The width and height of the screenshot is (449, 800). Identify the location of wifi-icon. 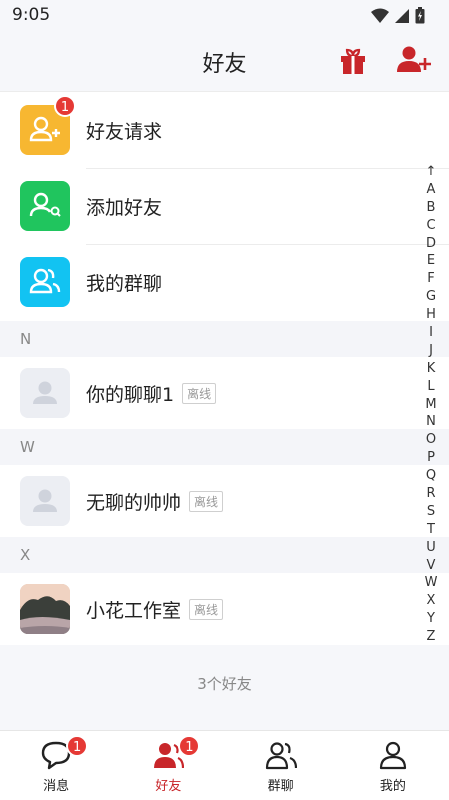
(380, 15).